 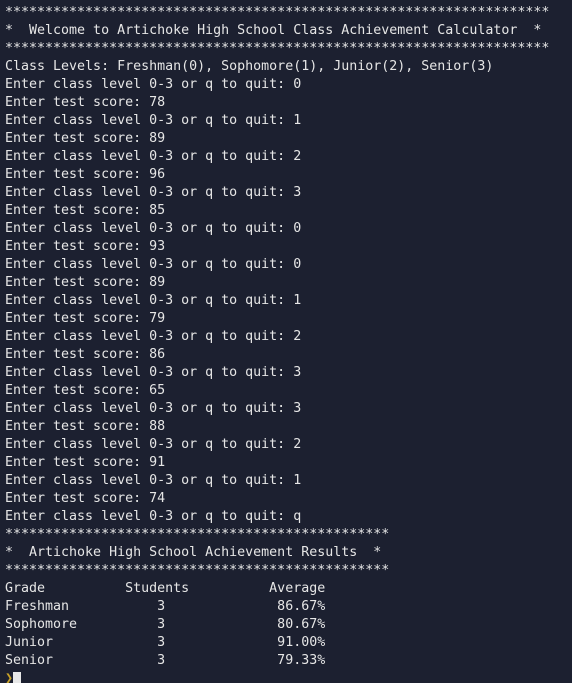 What do you see at coordinates (153, 300) in the screenshot?
I see `prompt-class-level-7: Enter class level 0-3 or q to quit: 1` at bounding box center [153, 300].